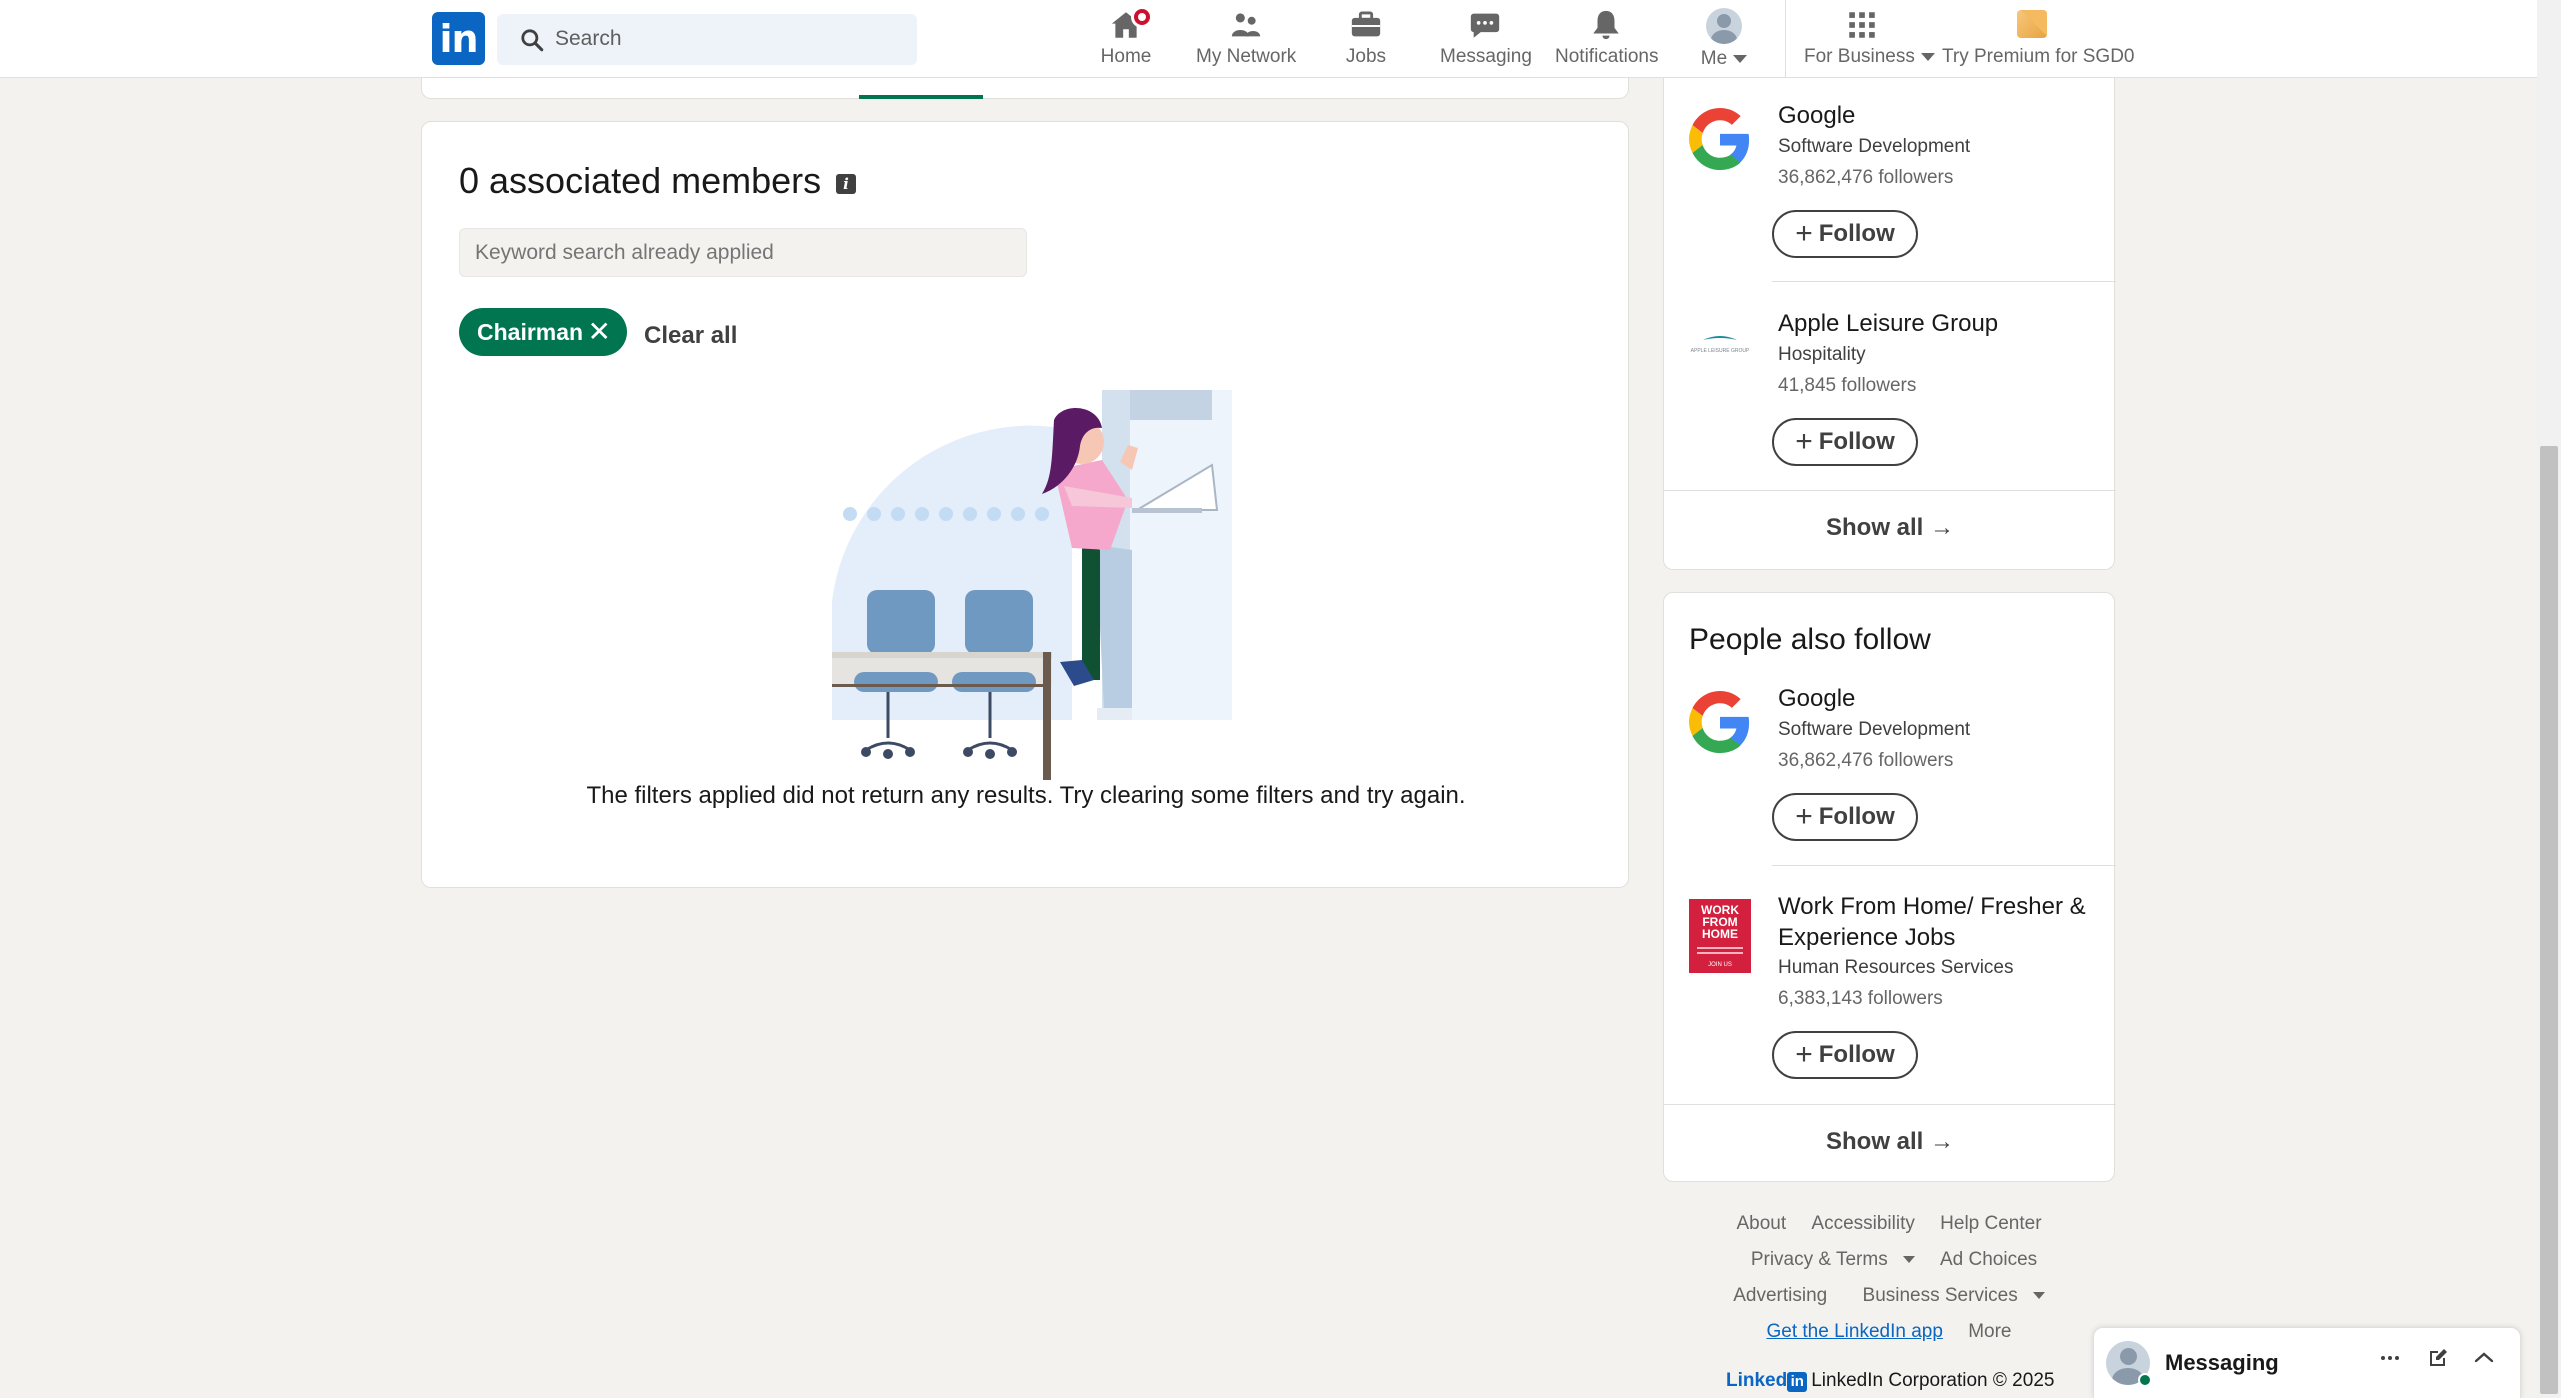  What do you see at coordinates (1246, 56) in the screenshot?
I see `nav-my-network-label: My Network` at bounding box center [1246, 56].